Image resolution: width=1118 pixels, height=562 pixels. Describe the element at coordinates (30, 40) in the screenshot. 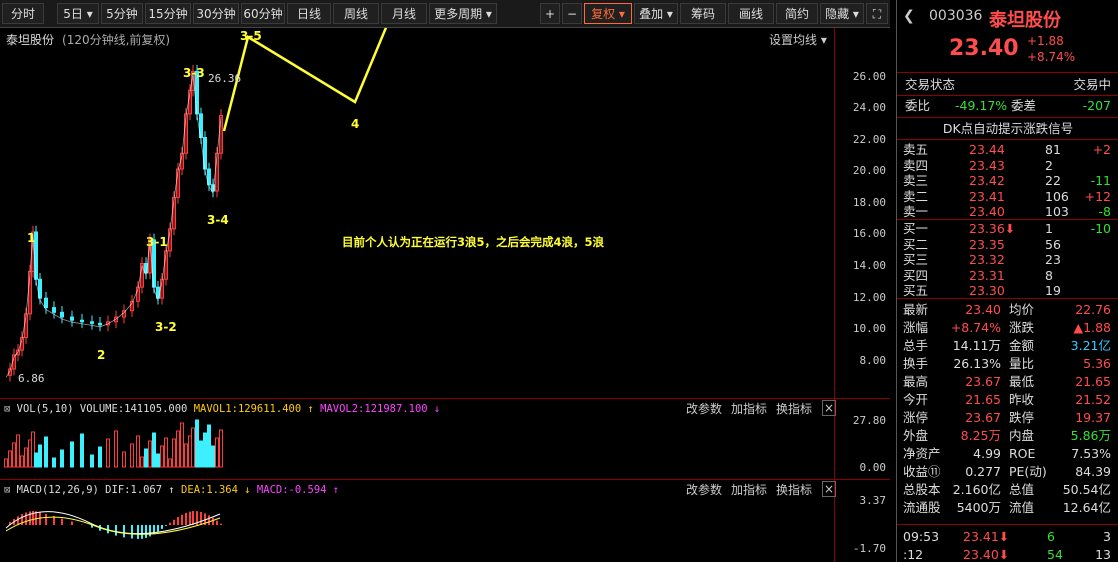

I see `stock-name: 泰坦股份` at that location.